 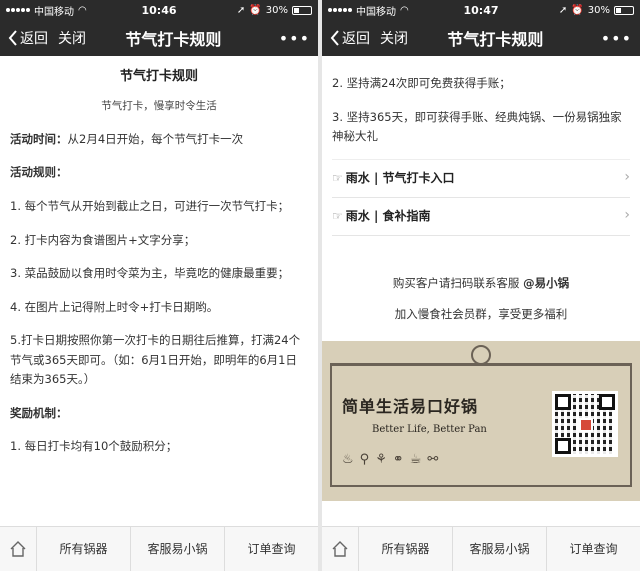 I want to click on contact-text: 购买客户请扫码联系客服 @易小锅, so click(x=481, y=284).